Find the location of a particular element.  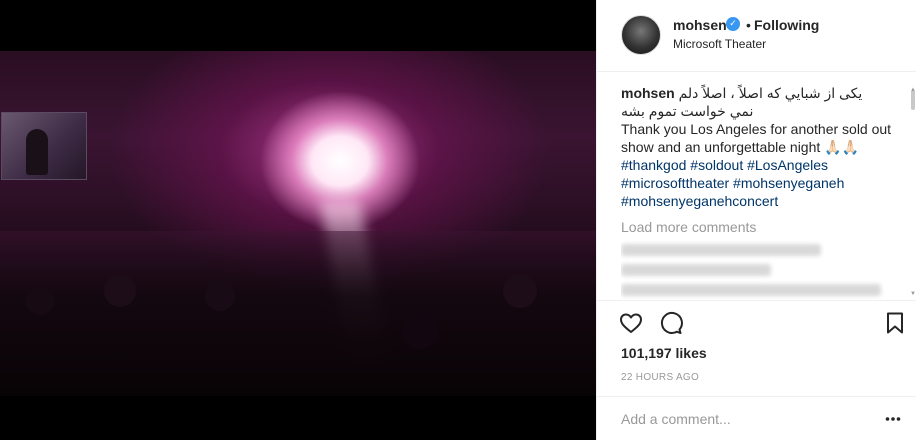

caption-persian-1: یکی از شبايي که اصلاً ، اصلاً دلم is located at coordinates (770, 93).